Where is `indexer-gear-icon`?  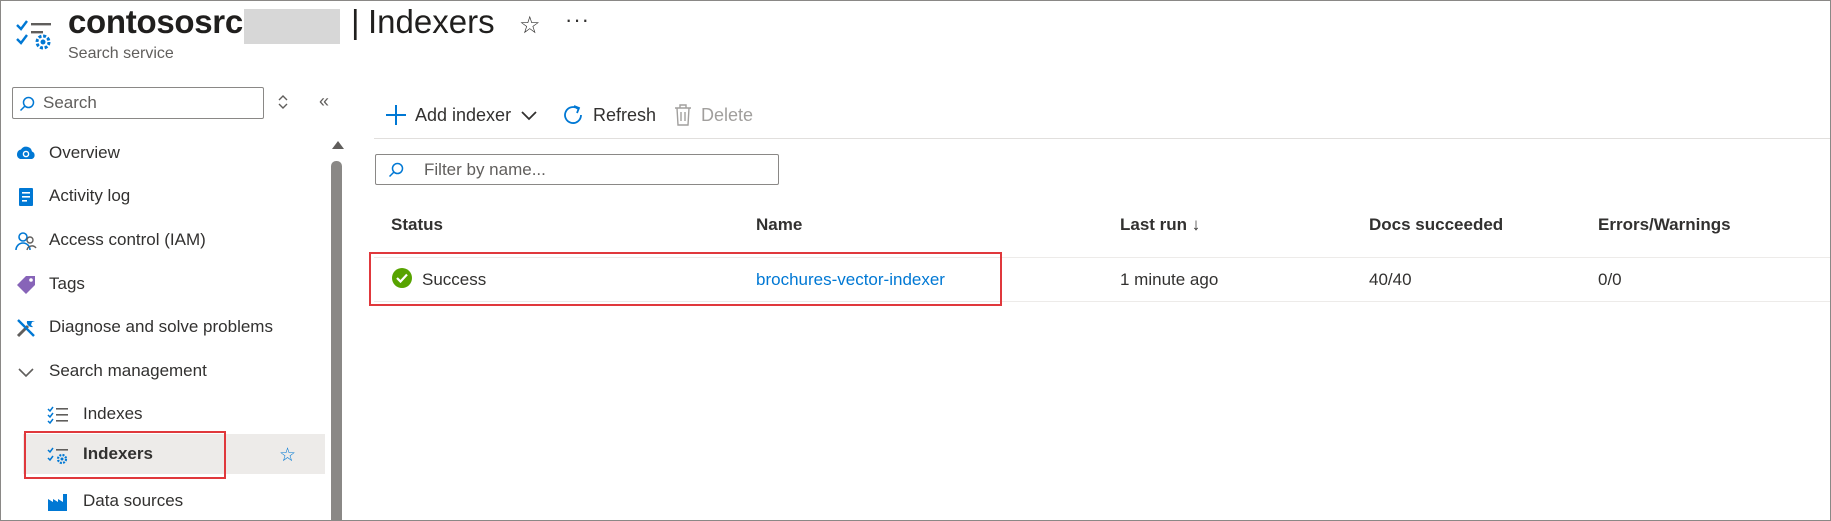 indexer-gear-icon is located at coordinates (57, 456).